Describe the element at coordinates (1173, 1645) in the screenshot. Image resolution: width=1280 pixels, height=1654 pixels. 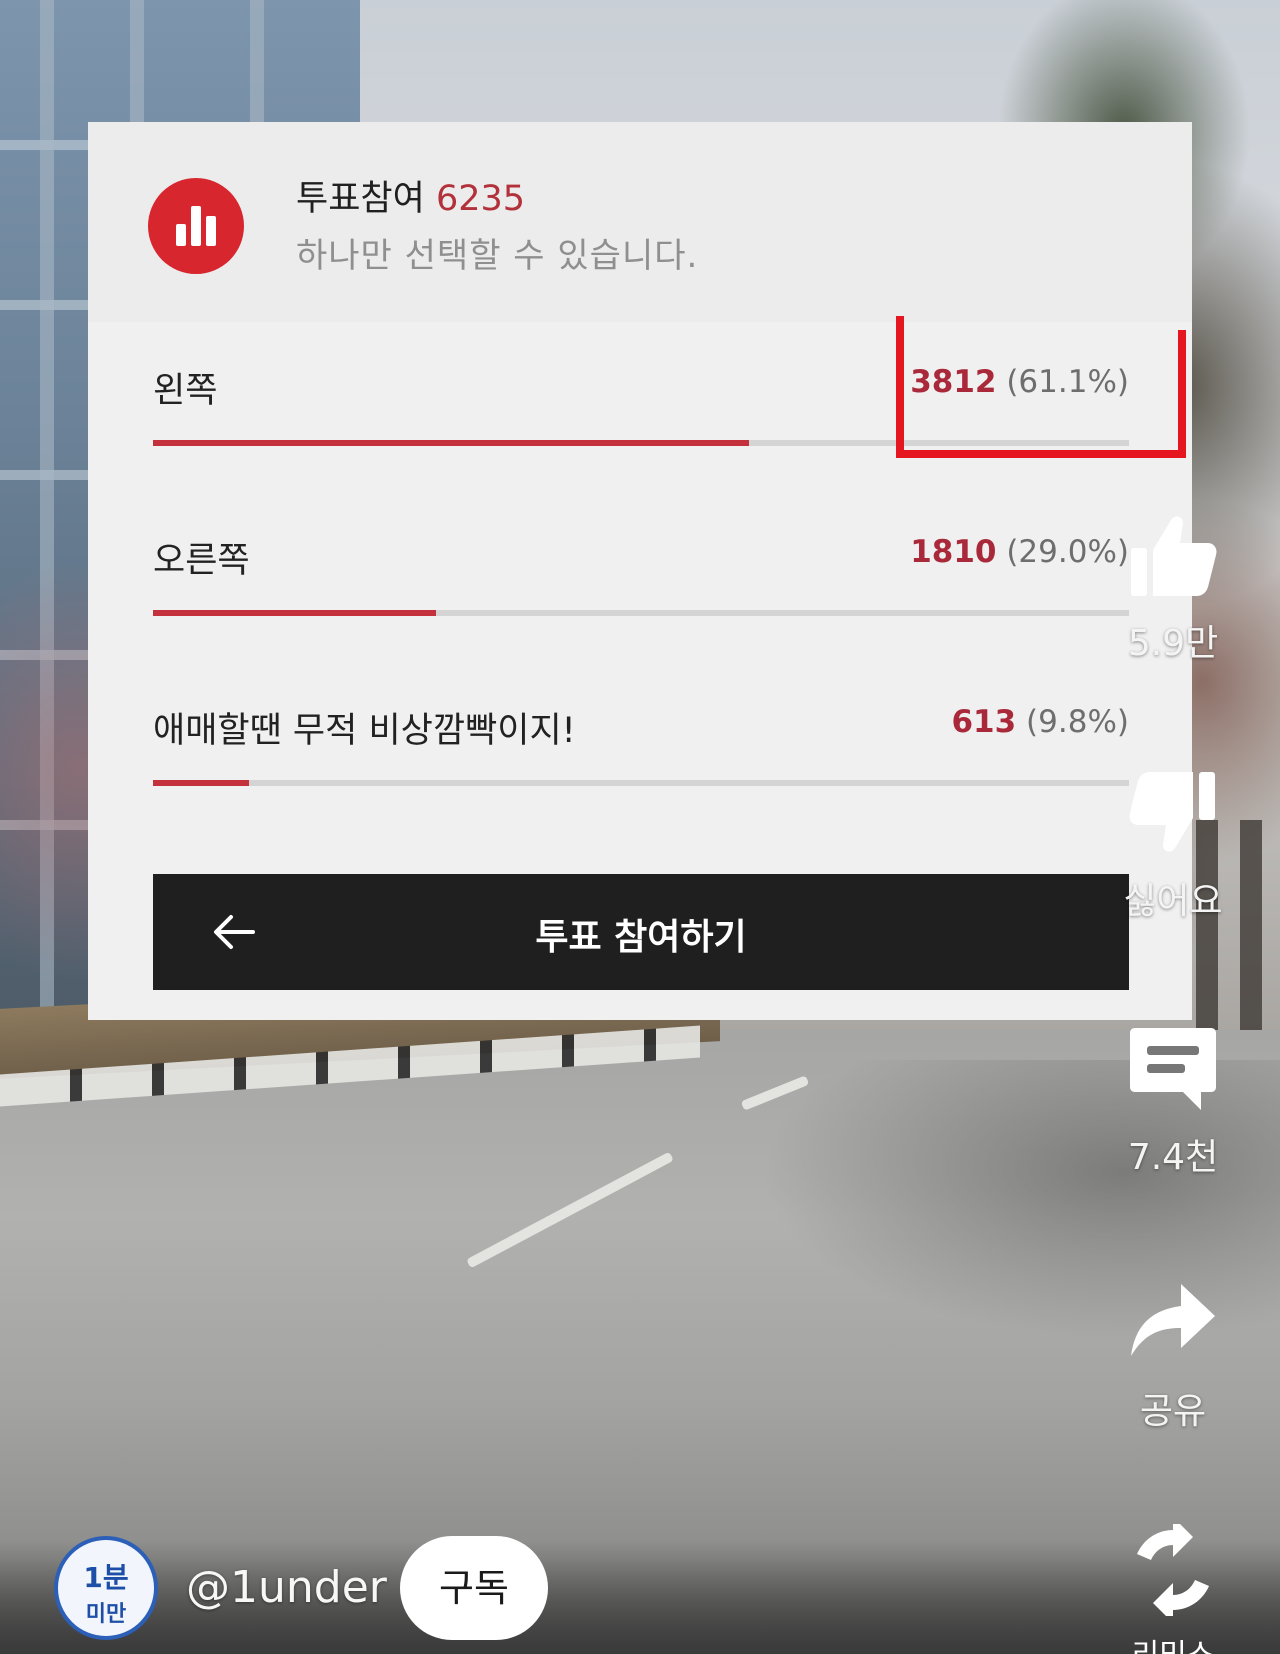
I see `remix-label: 리믹스` at that location.